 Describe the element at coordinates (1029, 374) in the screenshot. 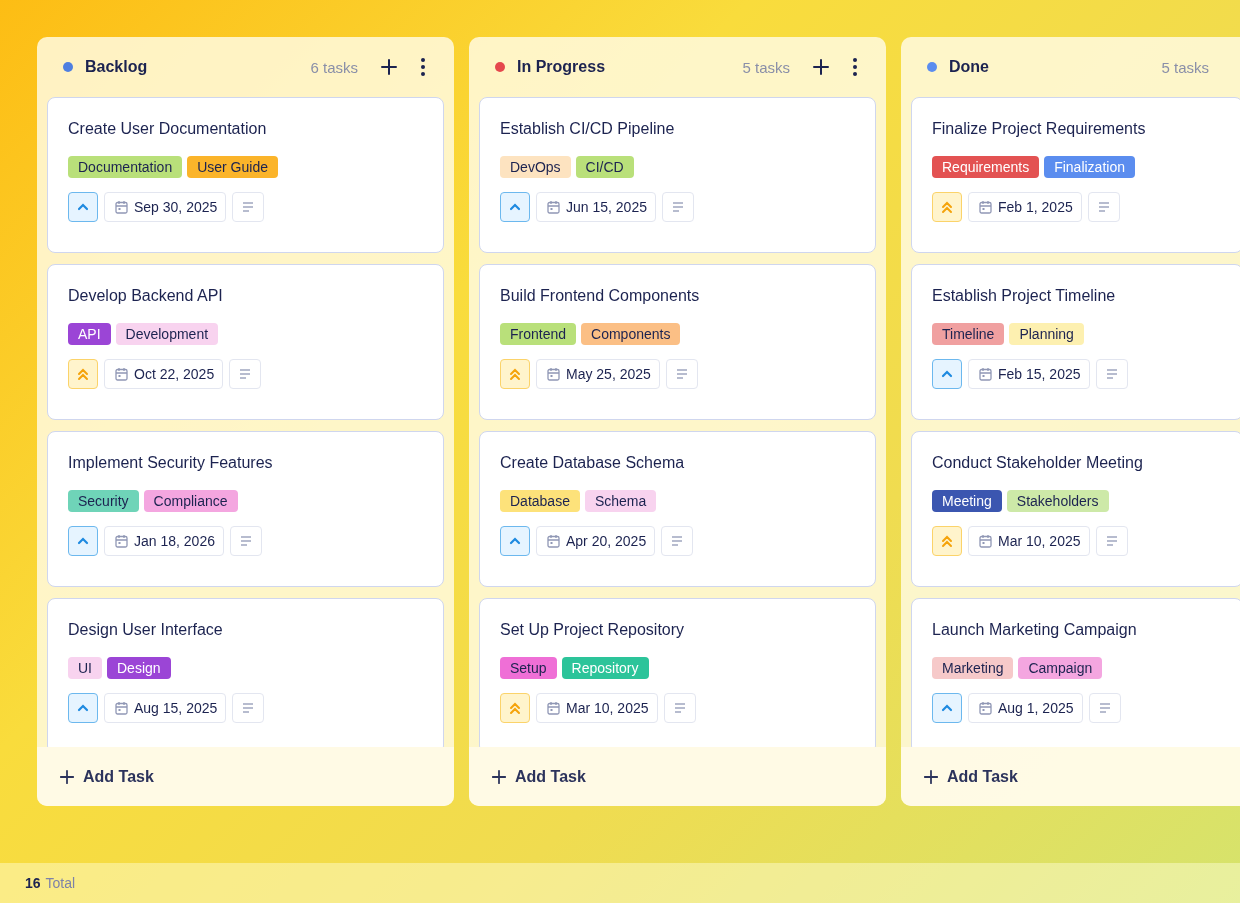

I see `due-date: Feb 15, 2025` at that location.